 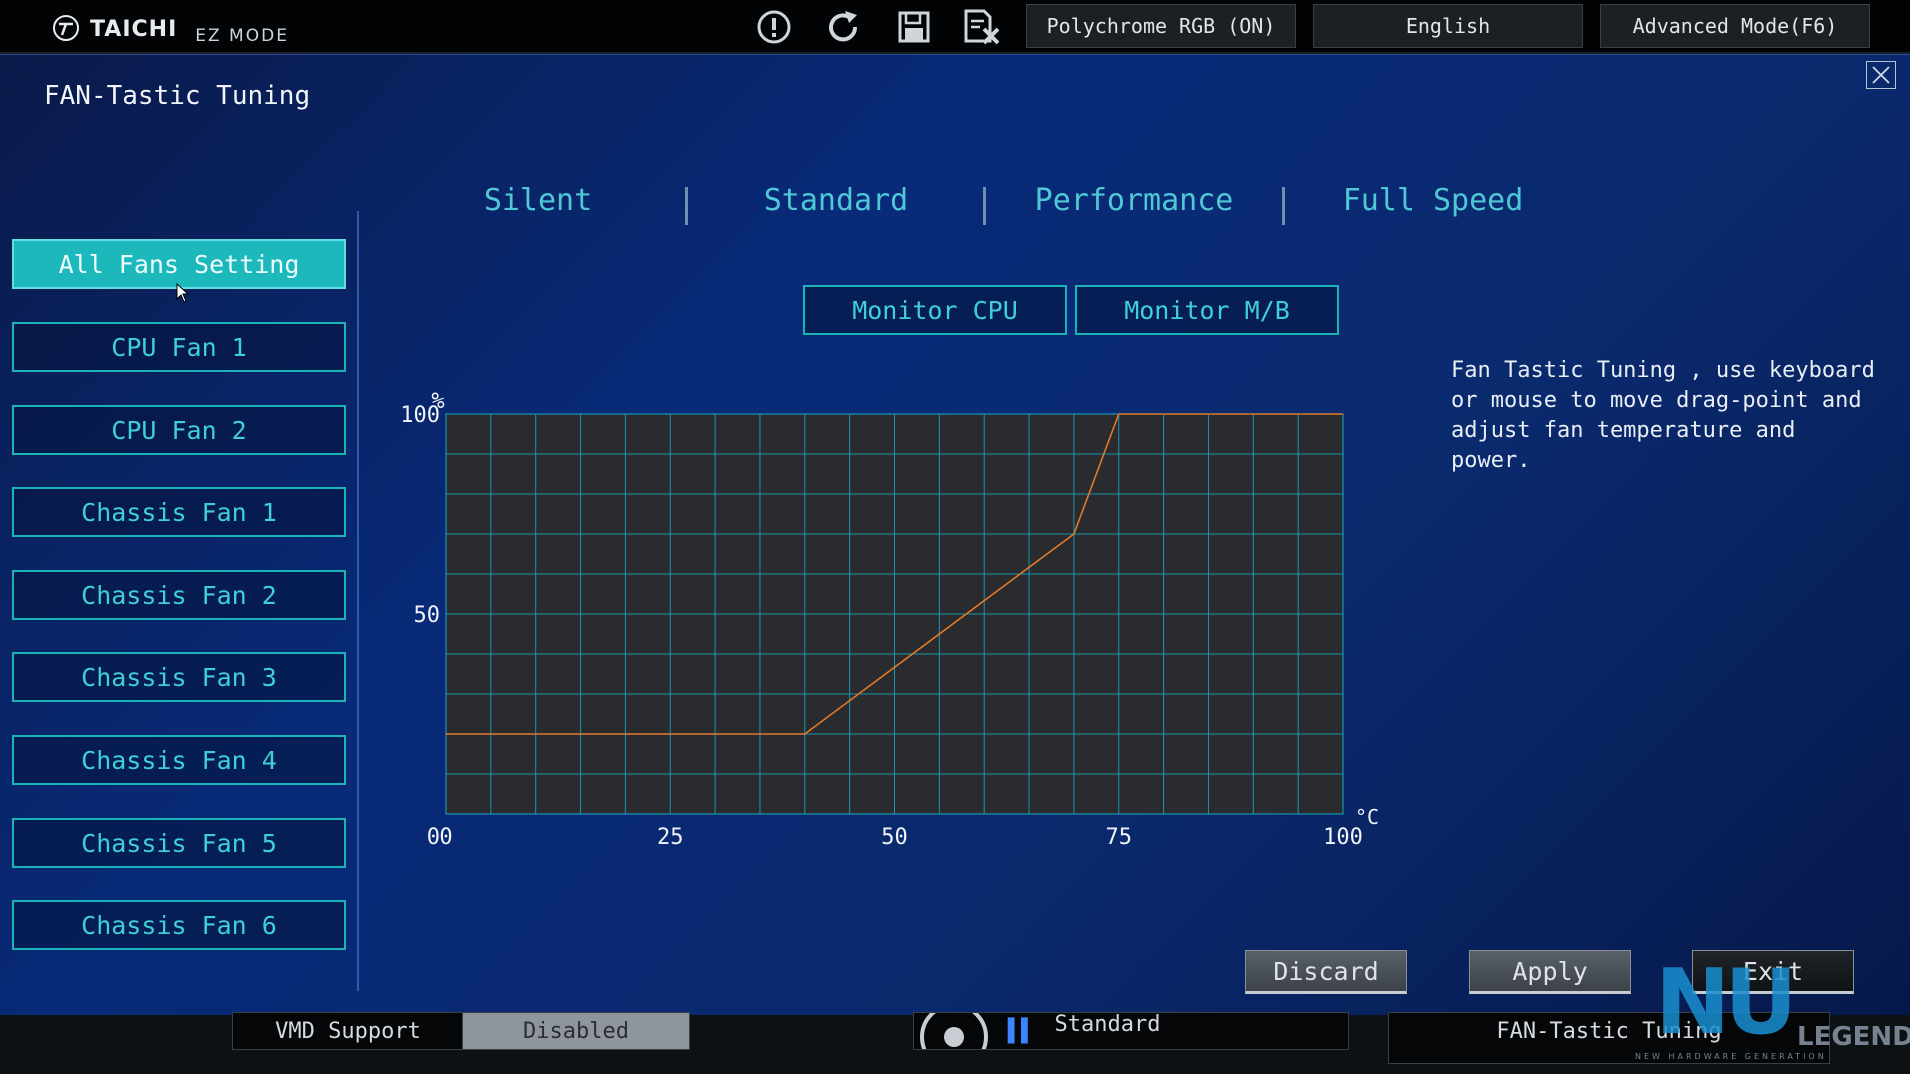 What do you see at coordinates (427, 615) in the screenshot?
I see `y-tick-label: 50` at bounding box center [427, 615].